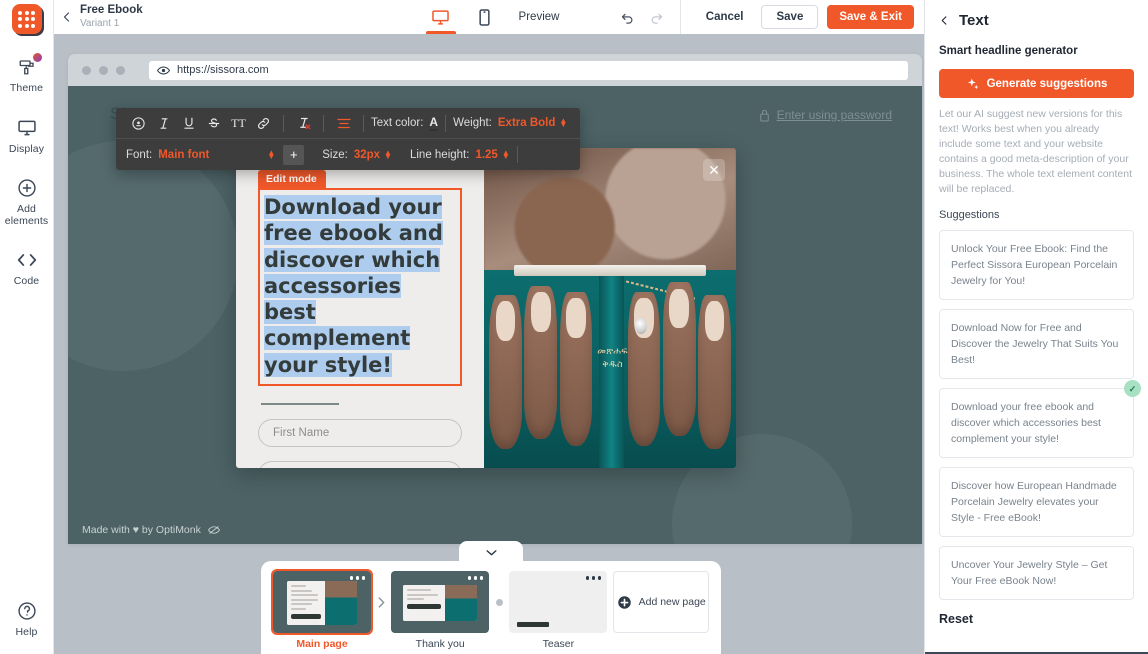 The image size is (1148, 654). What do you see at coordinates (834, 115) in the screenshot?
I see `password-link-text: Enter using password` at bounding box center [834, 115].